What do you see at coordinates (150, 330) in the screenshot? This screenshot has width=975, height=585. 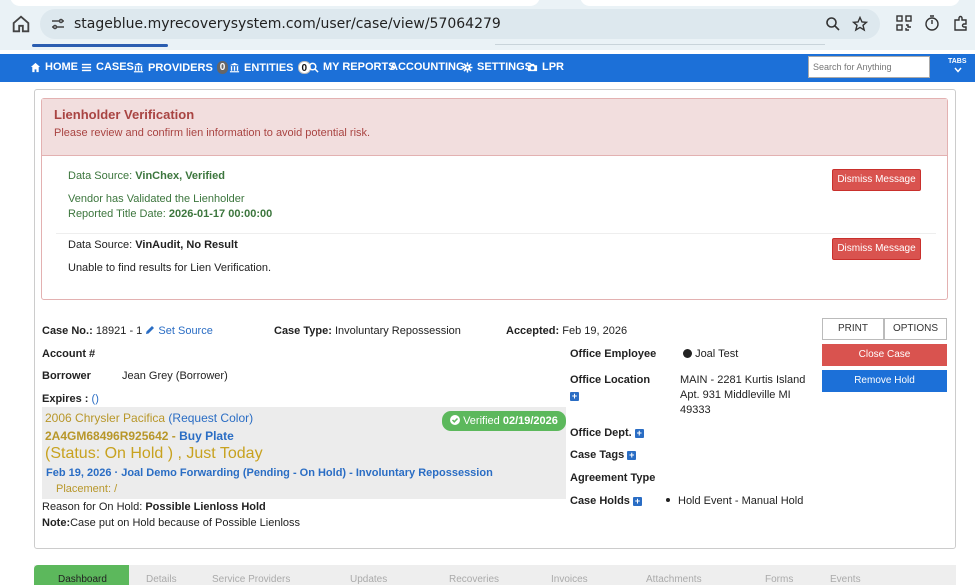 I see `pencil-icon` at bounding box center [150, 330].